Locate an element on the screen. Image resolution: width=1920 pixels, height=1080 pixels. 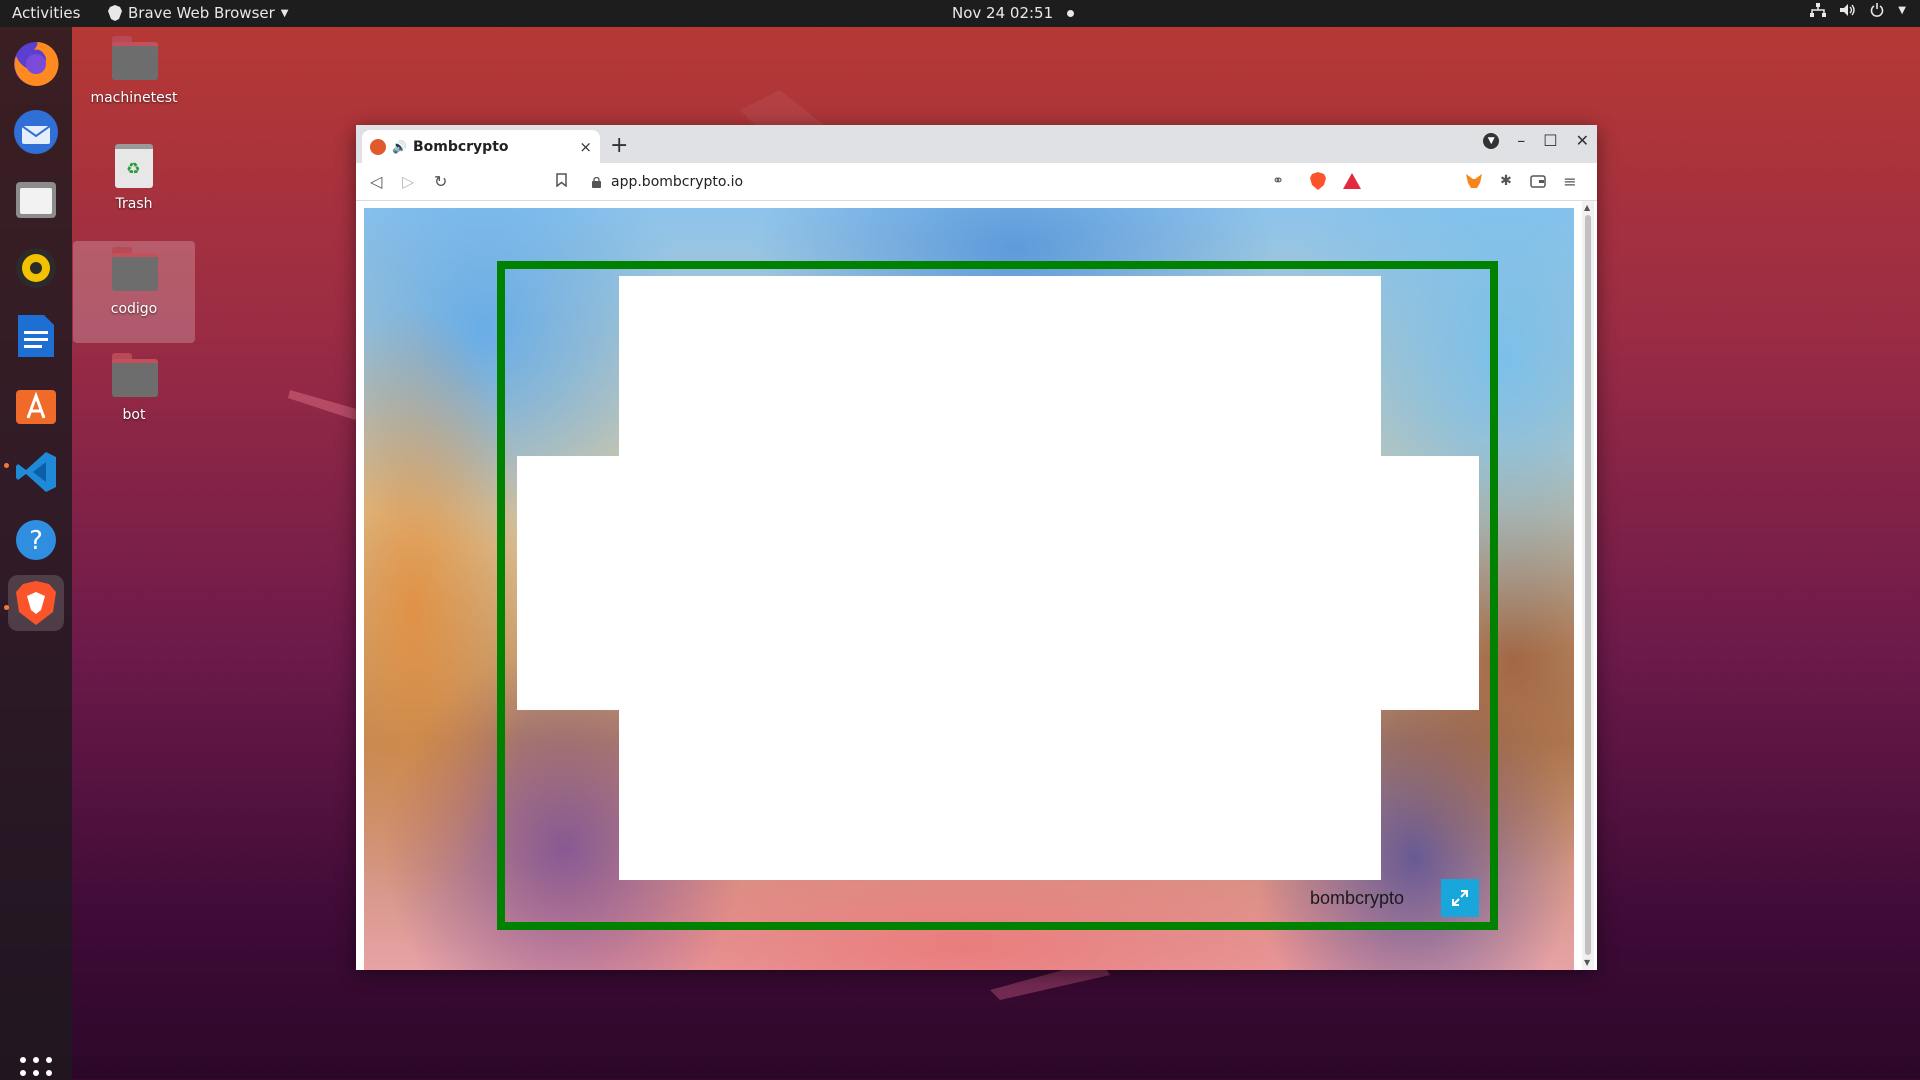
tab-search-icon: ▼ is located at coordinates (1491, 140).